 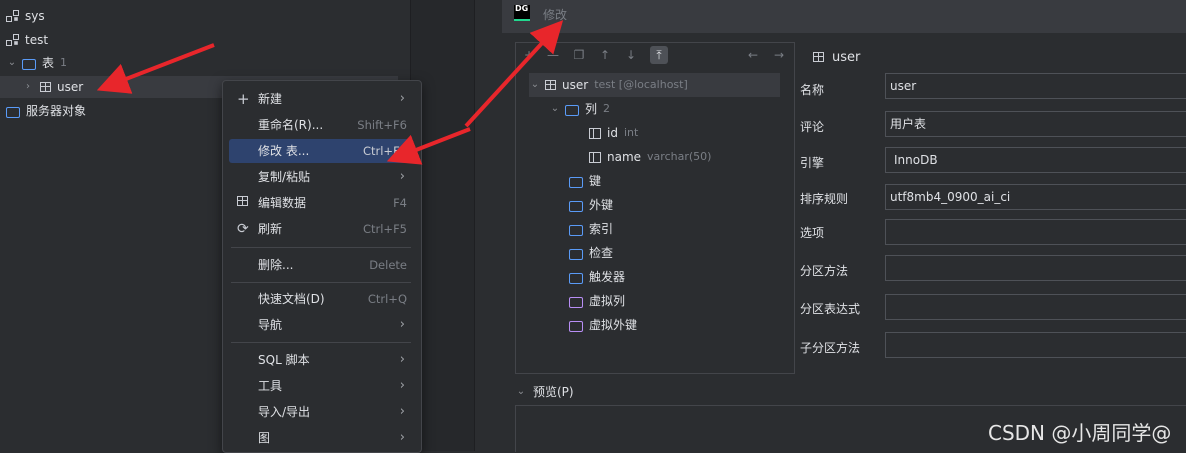 I want to click on struct-item-virtual-foreign-keys: 虚拟外键, so click(x=603, y=325).